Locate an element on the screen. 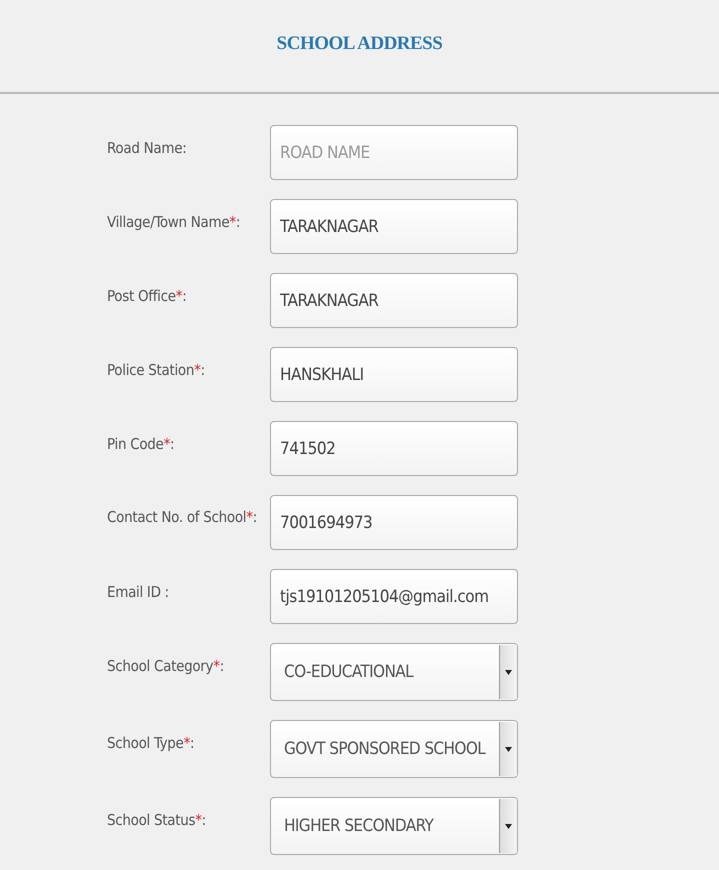 This screenshot has height=870, width=719. input-field: tjs19101205104@gmail.com is located at coordinates (394, 596).